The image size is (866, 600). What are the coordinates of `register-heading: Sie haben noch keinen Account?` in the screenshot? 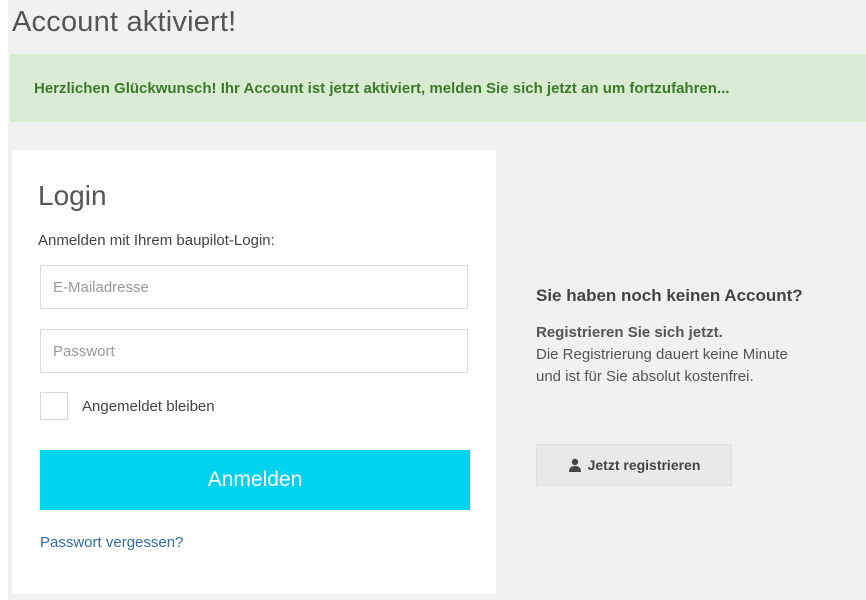 It's located at (669, 295).